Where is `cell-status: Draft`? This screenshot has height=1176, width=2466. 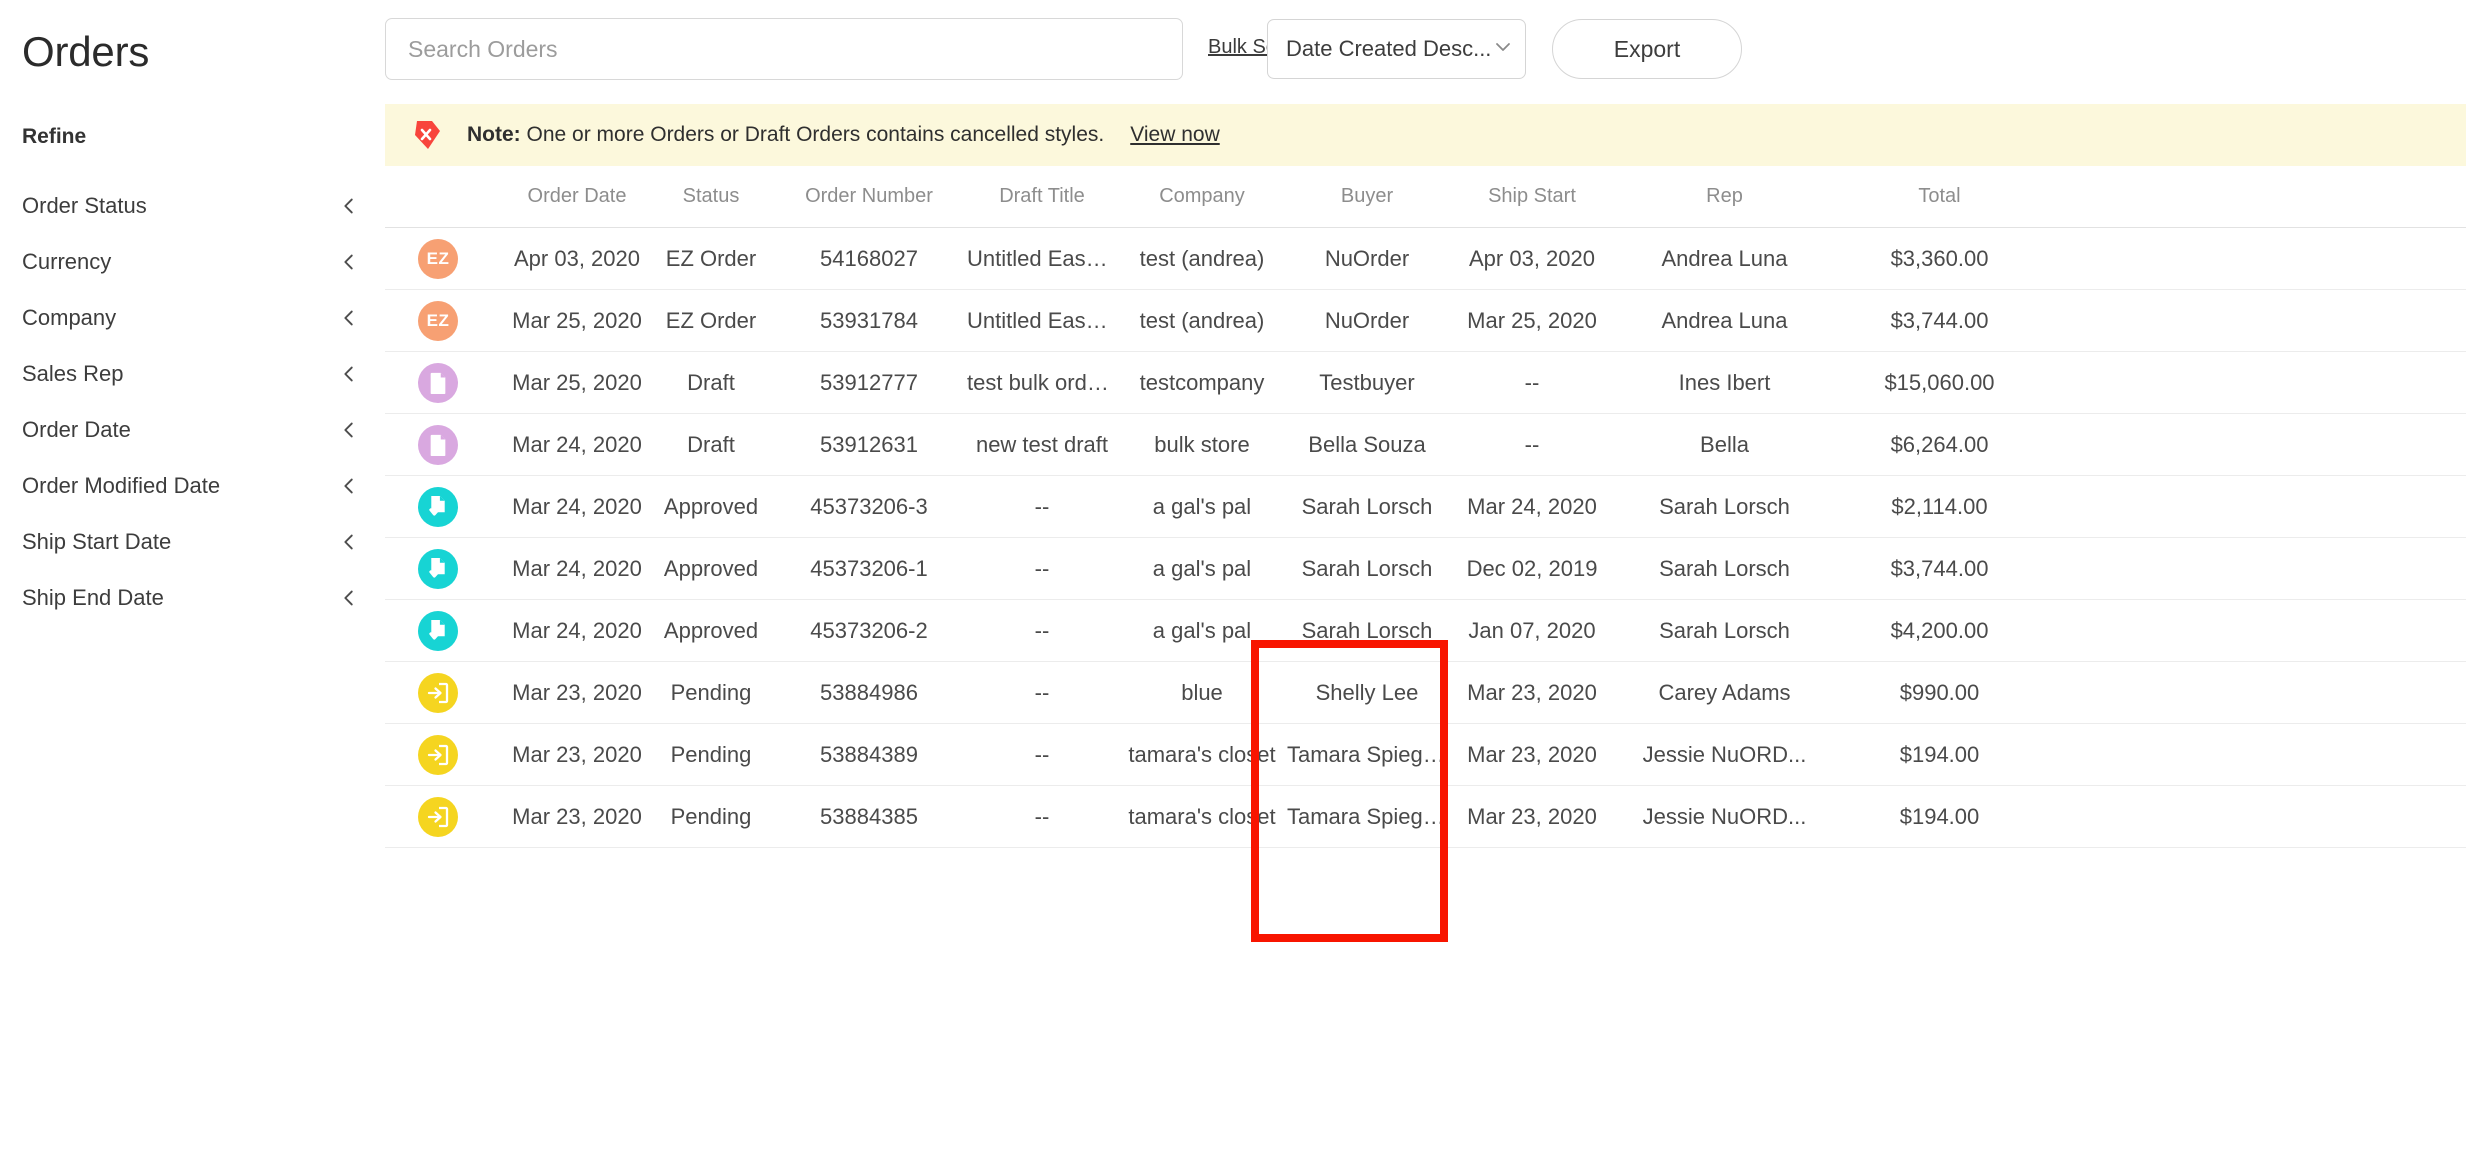
cell-status: Draft is located at coordinates (711, 382).